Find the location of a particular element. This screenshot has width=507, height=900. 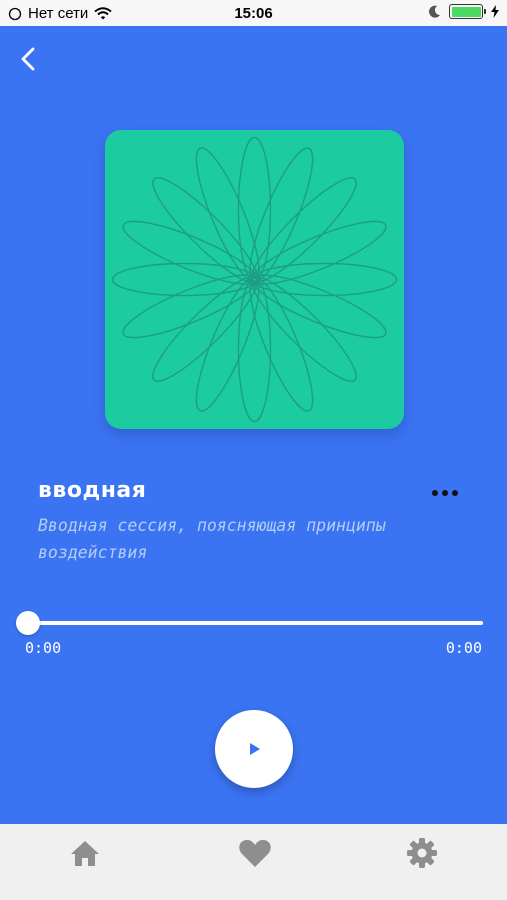

play-icon is located at coordinates (255, 749).